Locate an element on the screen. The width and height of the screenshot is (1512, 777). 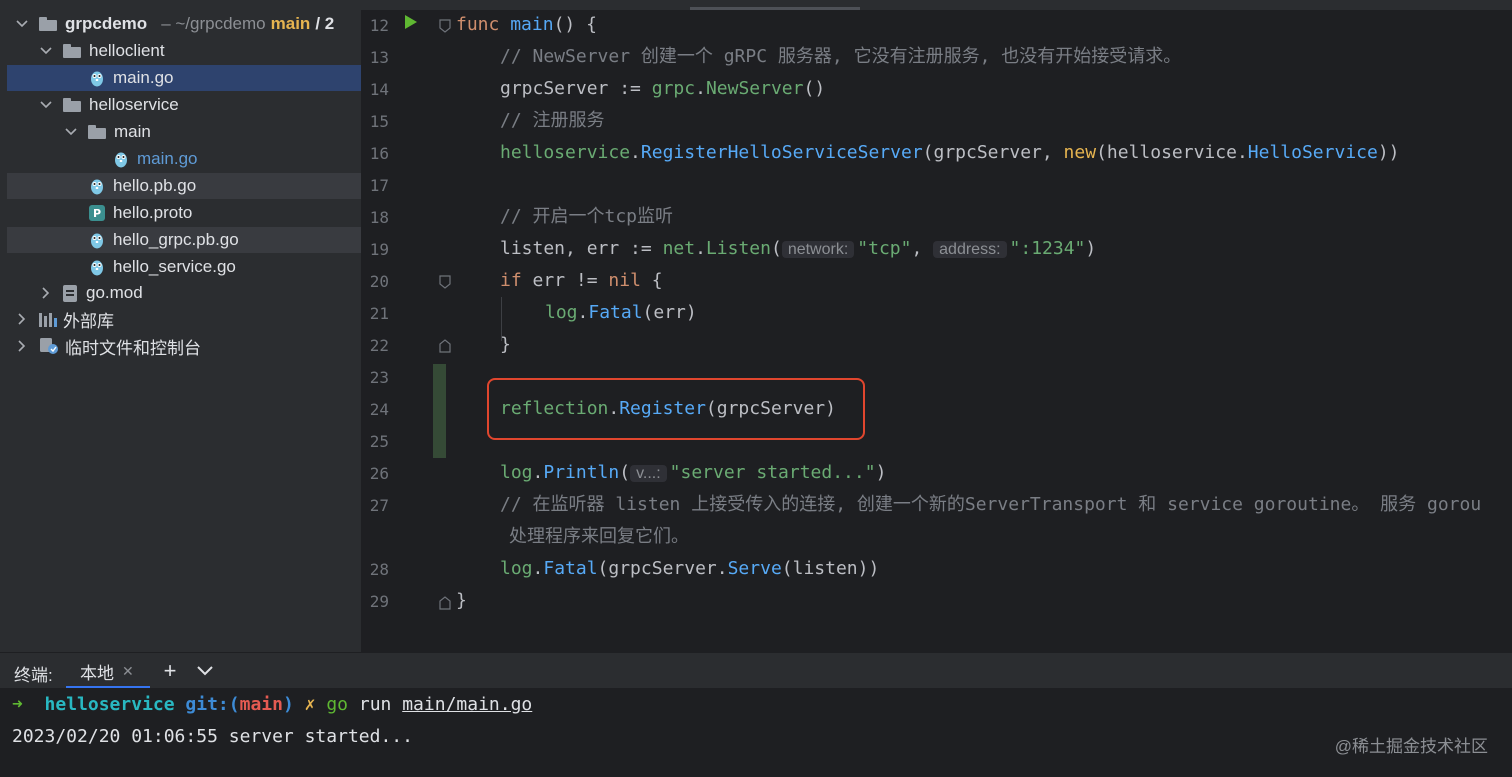
tree-item-label: 外部库 is located at coordinates (88, 321).